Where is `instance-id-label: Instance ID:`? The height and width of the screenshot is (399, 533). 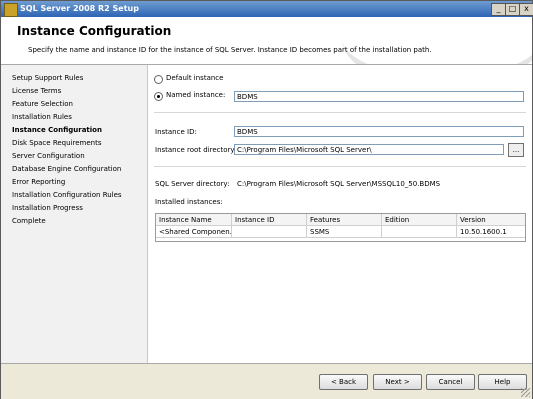
instance-id-label: Instance ID: is located at coordinates (176, 132).